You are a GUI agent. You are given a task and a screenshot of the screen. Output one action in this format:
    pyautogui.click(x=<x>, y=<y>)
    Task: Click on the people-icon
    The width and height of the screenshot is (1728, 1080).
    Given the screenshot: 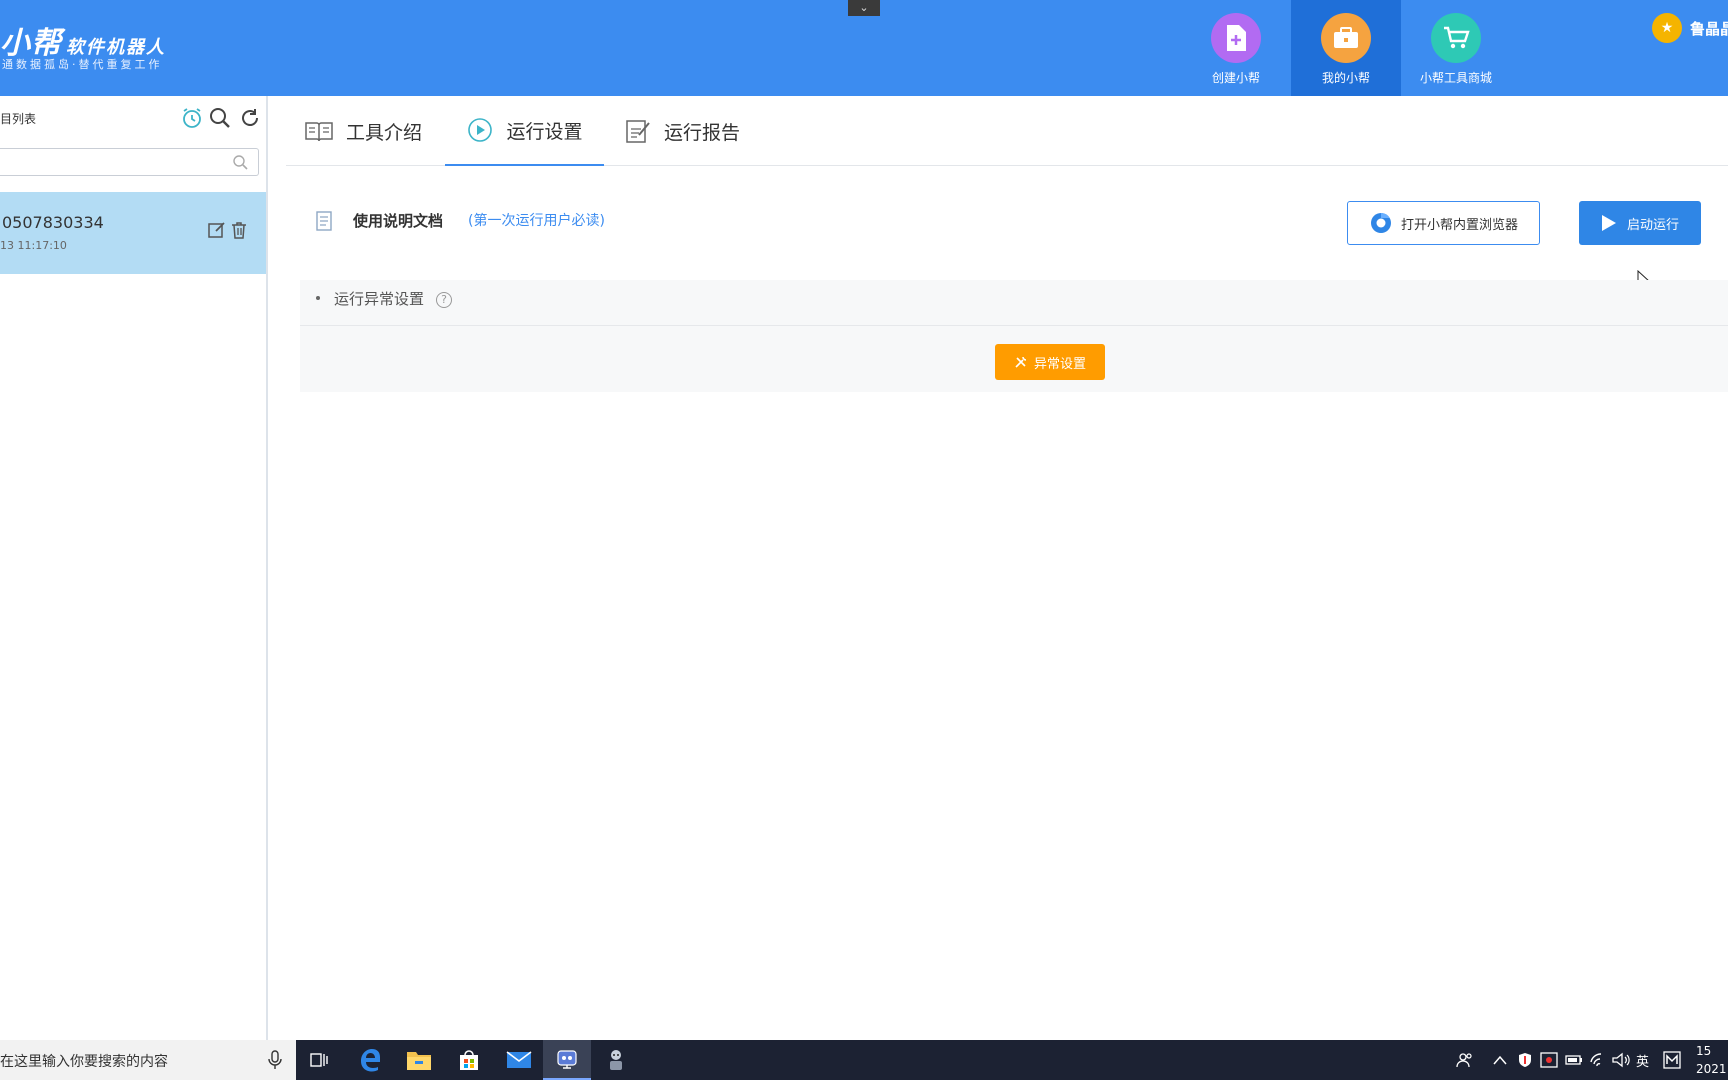 What is the action you would take?
    pyautogui.click(x=1465, y=1060)
    